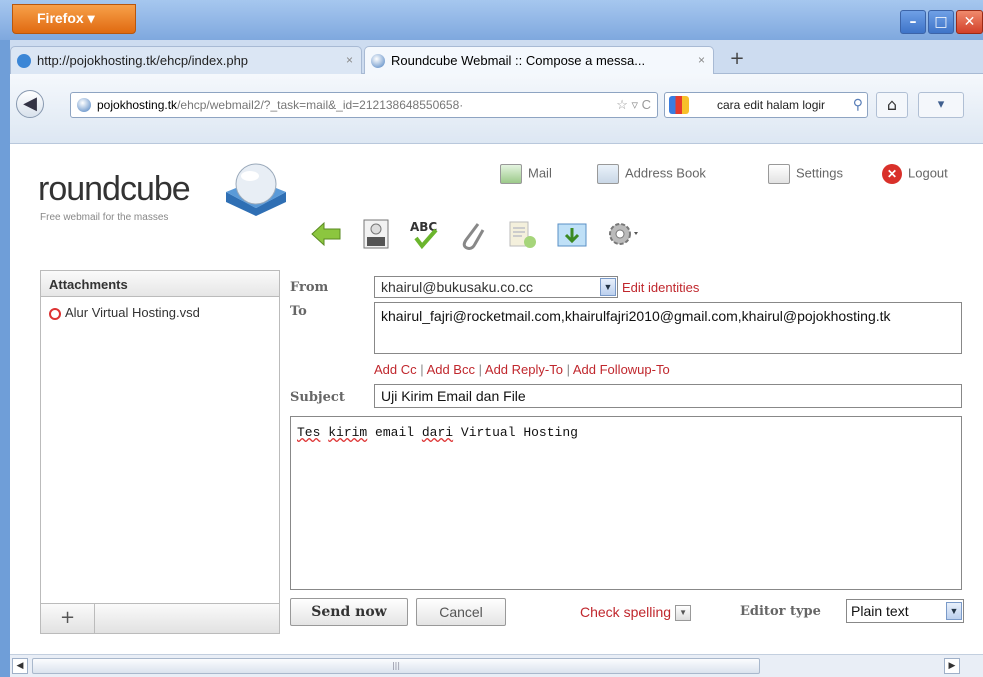  I want to click on add-attachment-button: +, so click(68, 618).